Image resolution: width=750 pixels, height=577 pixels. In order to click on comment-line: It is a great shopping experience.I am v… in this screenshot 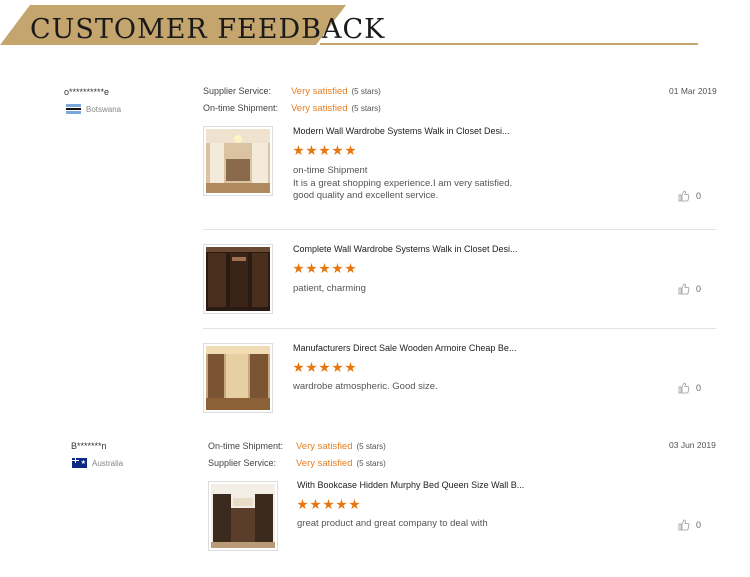, I will do `click(403, 183)`.